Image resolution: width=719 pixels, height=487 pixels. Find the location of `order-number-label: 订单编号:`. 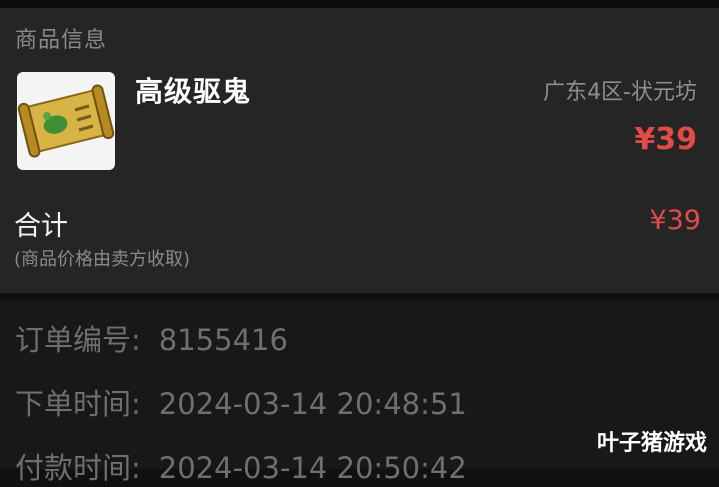

order-number-label: 订单编号: is located at coordinates (78, 340).